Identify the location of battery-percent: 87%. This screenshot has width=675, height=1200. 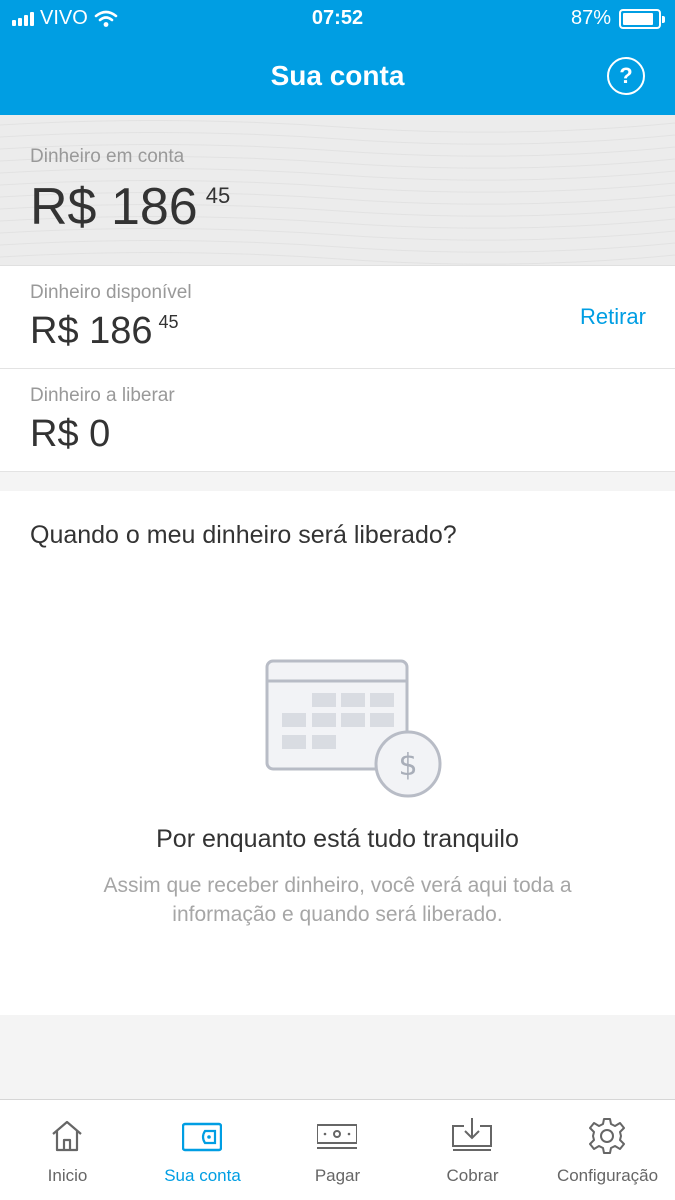
(590, 18).